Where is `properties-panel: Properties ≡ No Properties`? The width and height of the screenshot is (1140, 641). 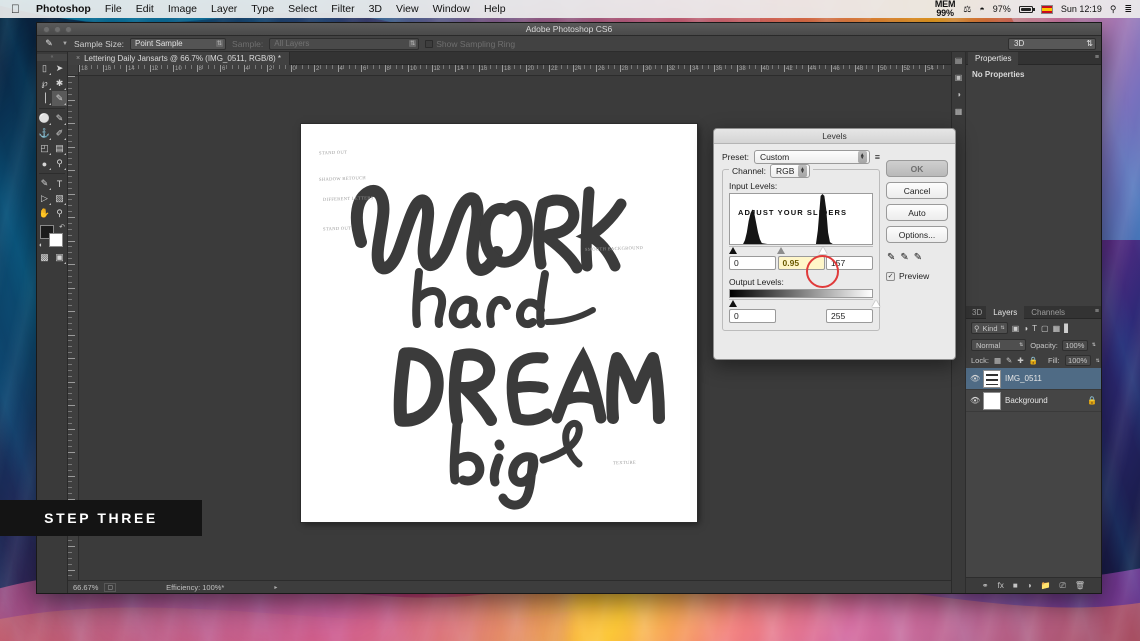
properties-panel: Properties ≡ No Properties is located at coordinates (1033, 178).